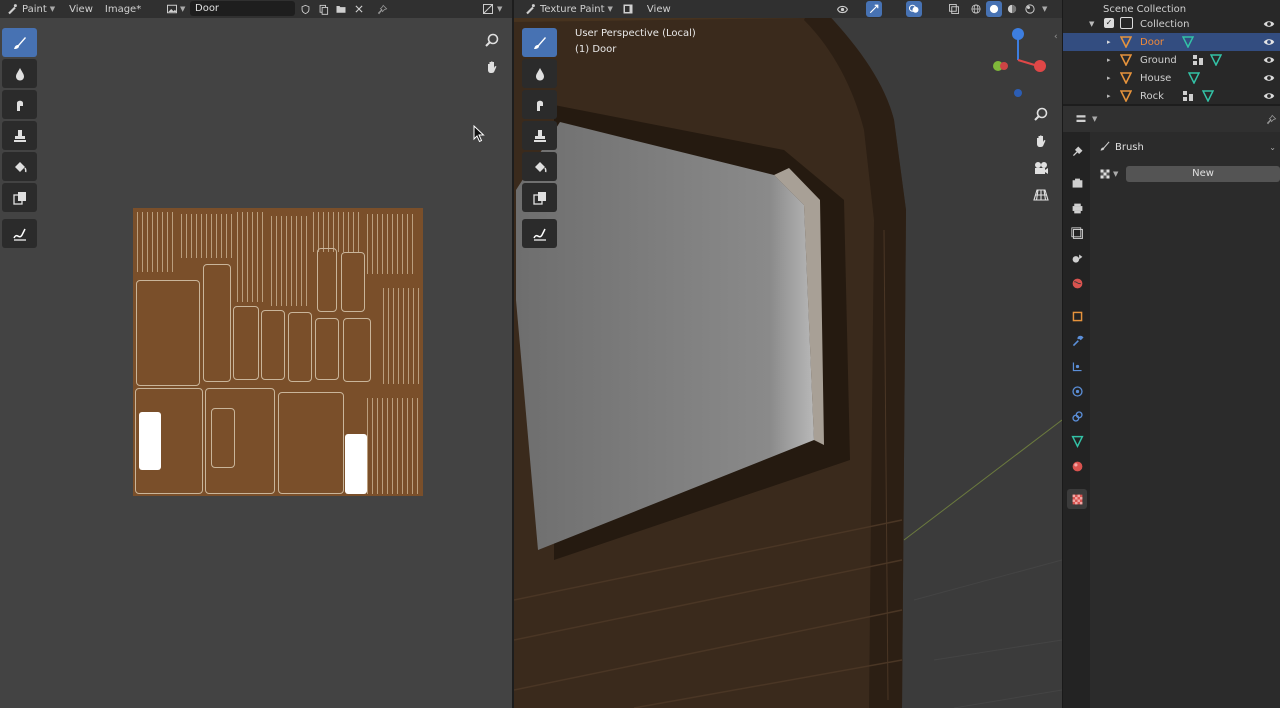 The width and height of the screenshot is (1280, 708). I want to click on camera-view-icon, so click(1041, 168).